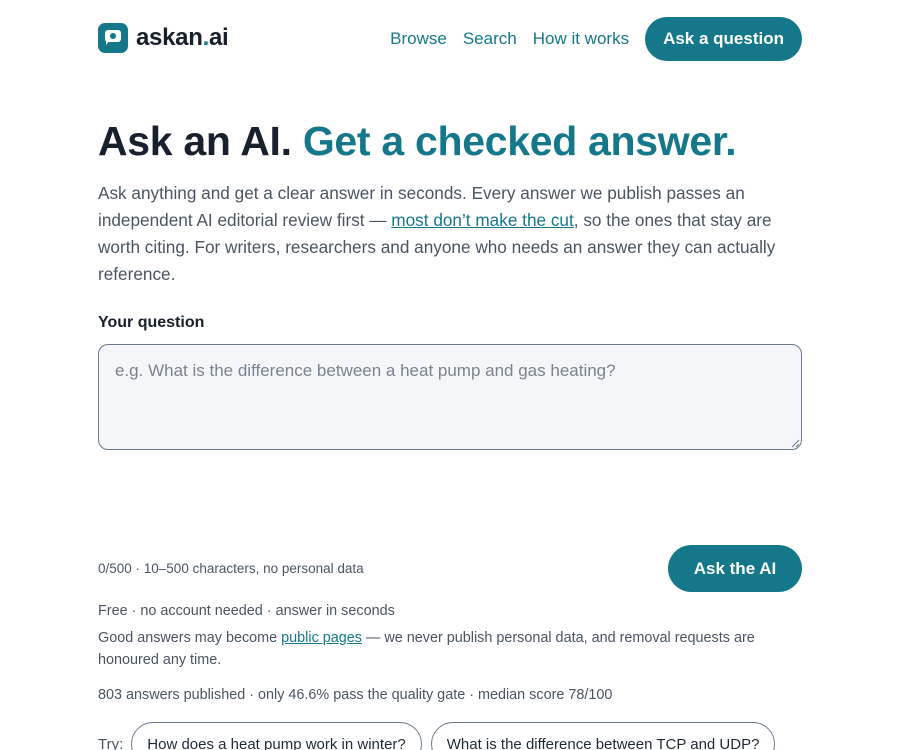 The height and width of the screenshot is (750, 900). I want to click on chat-bubble-logo-icon, so click(113, 38).